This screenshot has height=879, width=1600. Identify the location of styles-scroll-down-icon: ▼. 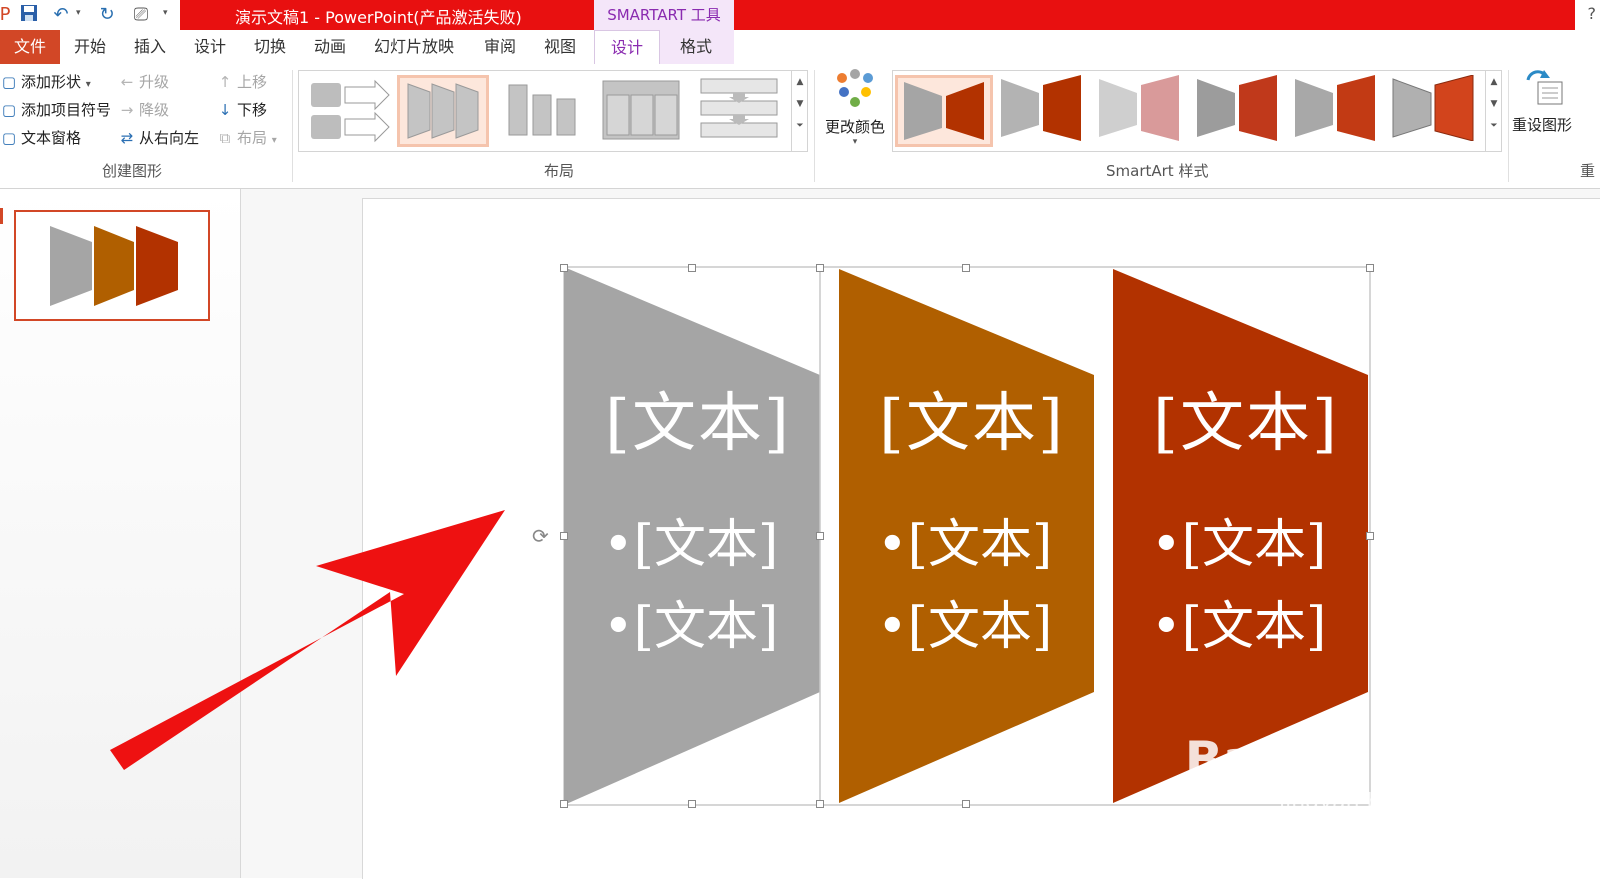
(1494, 104).